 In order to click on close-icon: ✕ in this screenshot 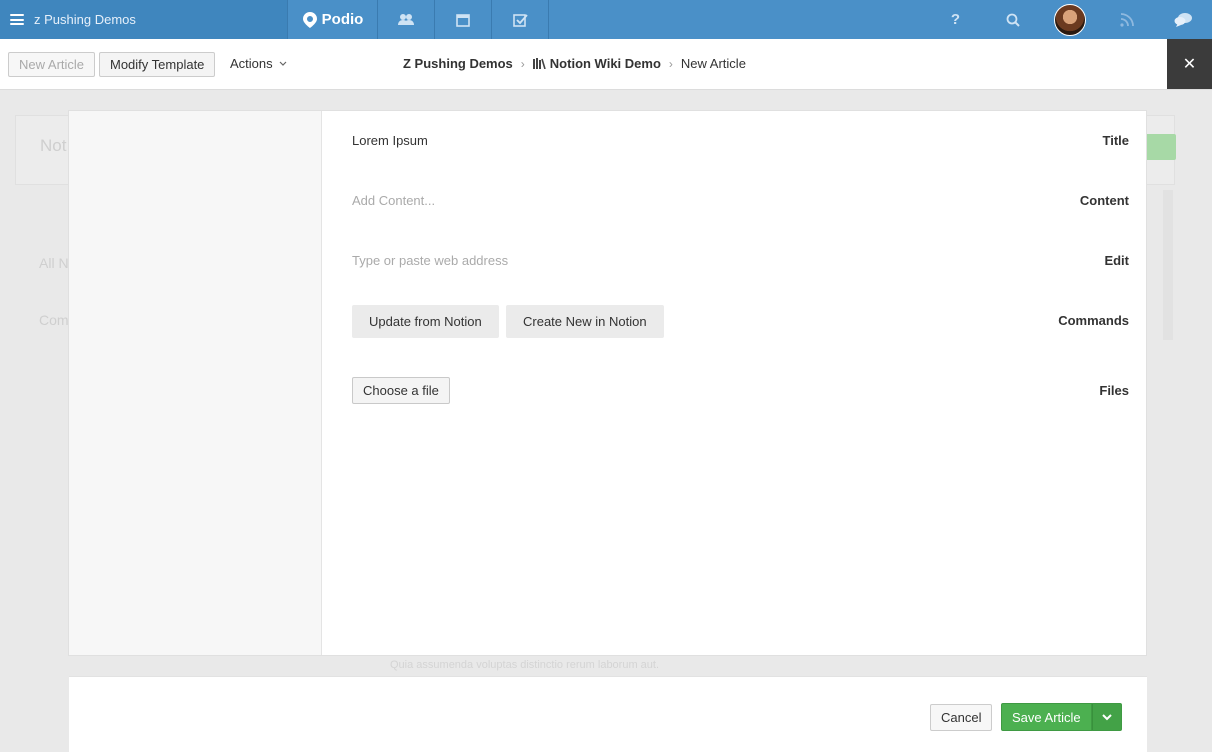, I will do `click(1189, 64)`.